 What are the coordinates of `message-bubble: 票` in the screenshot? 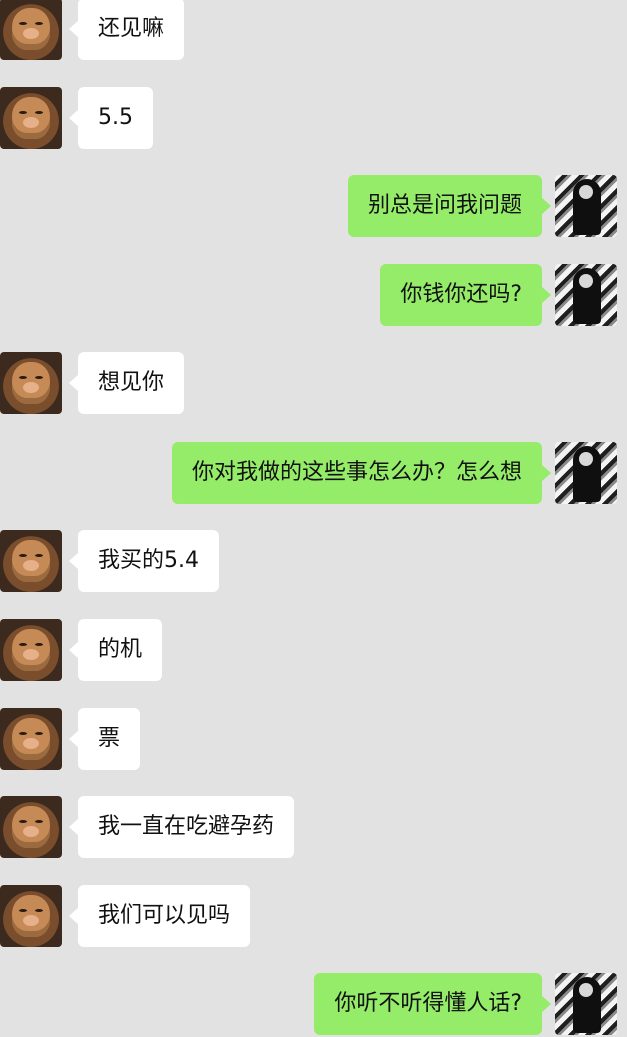 It's located at (104, 739).